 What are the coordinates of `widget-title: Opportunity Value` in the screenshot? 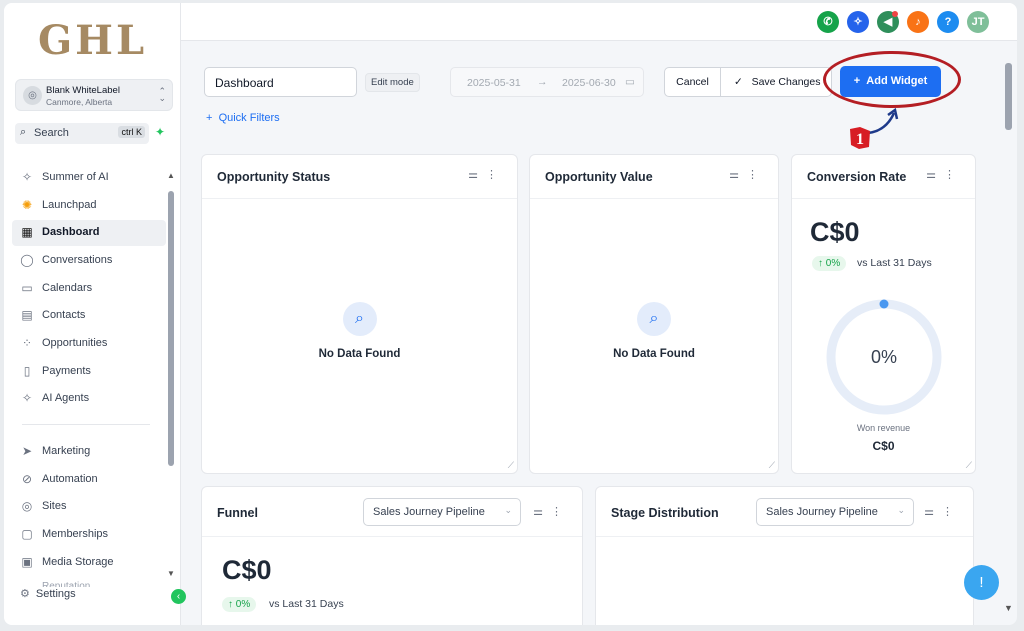 It's located at (599, 177).